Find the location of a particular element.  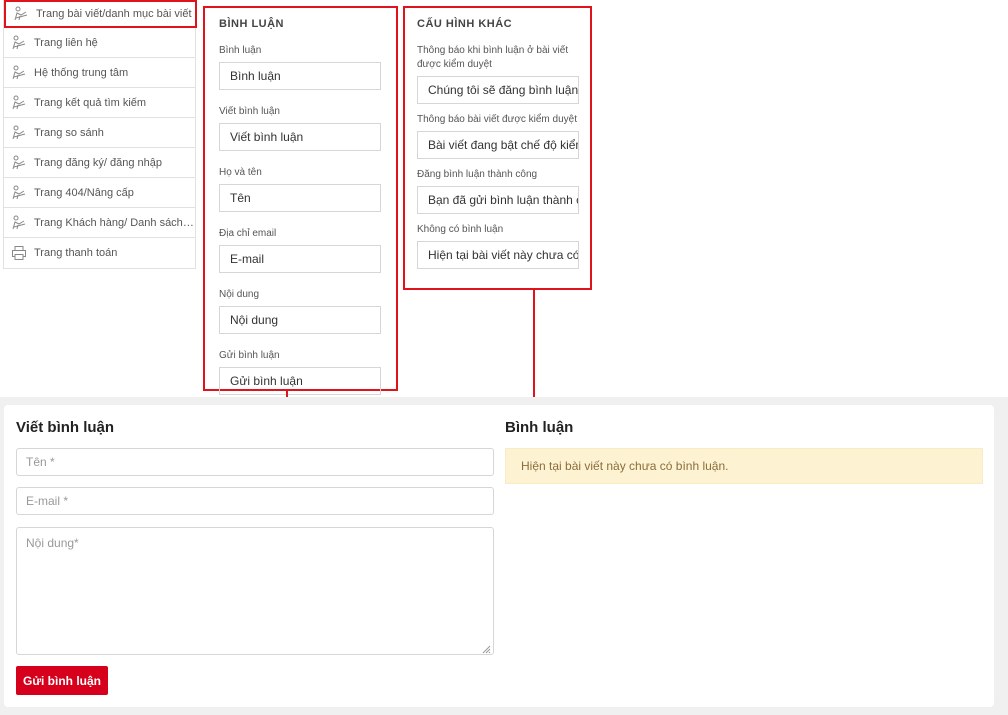

sidebar-item-label: Trang kết quả tìm kiếm is located at coordinates (90, 102).